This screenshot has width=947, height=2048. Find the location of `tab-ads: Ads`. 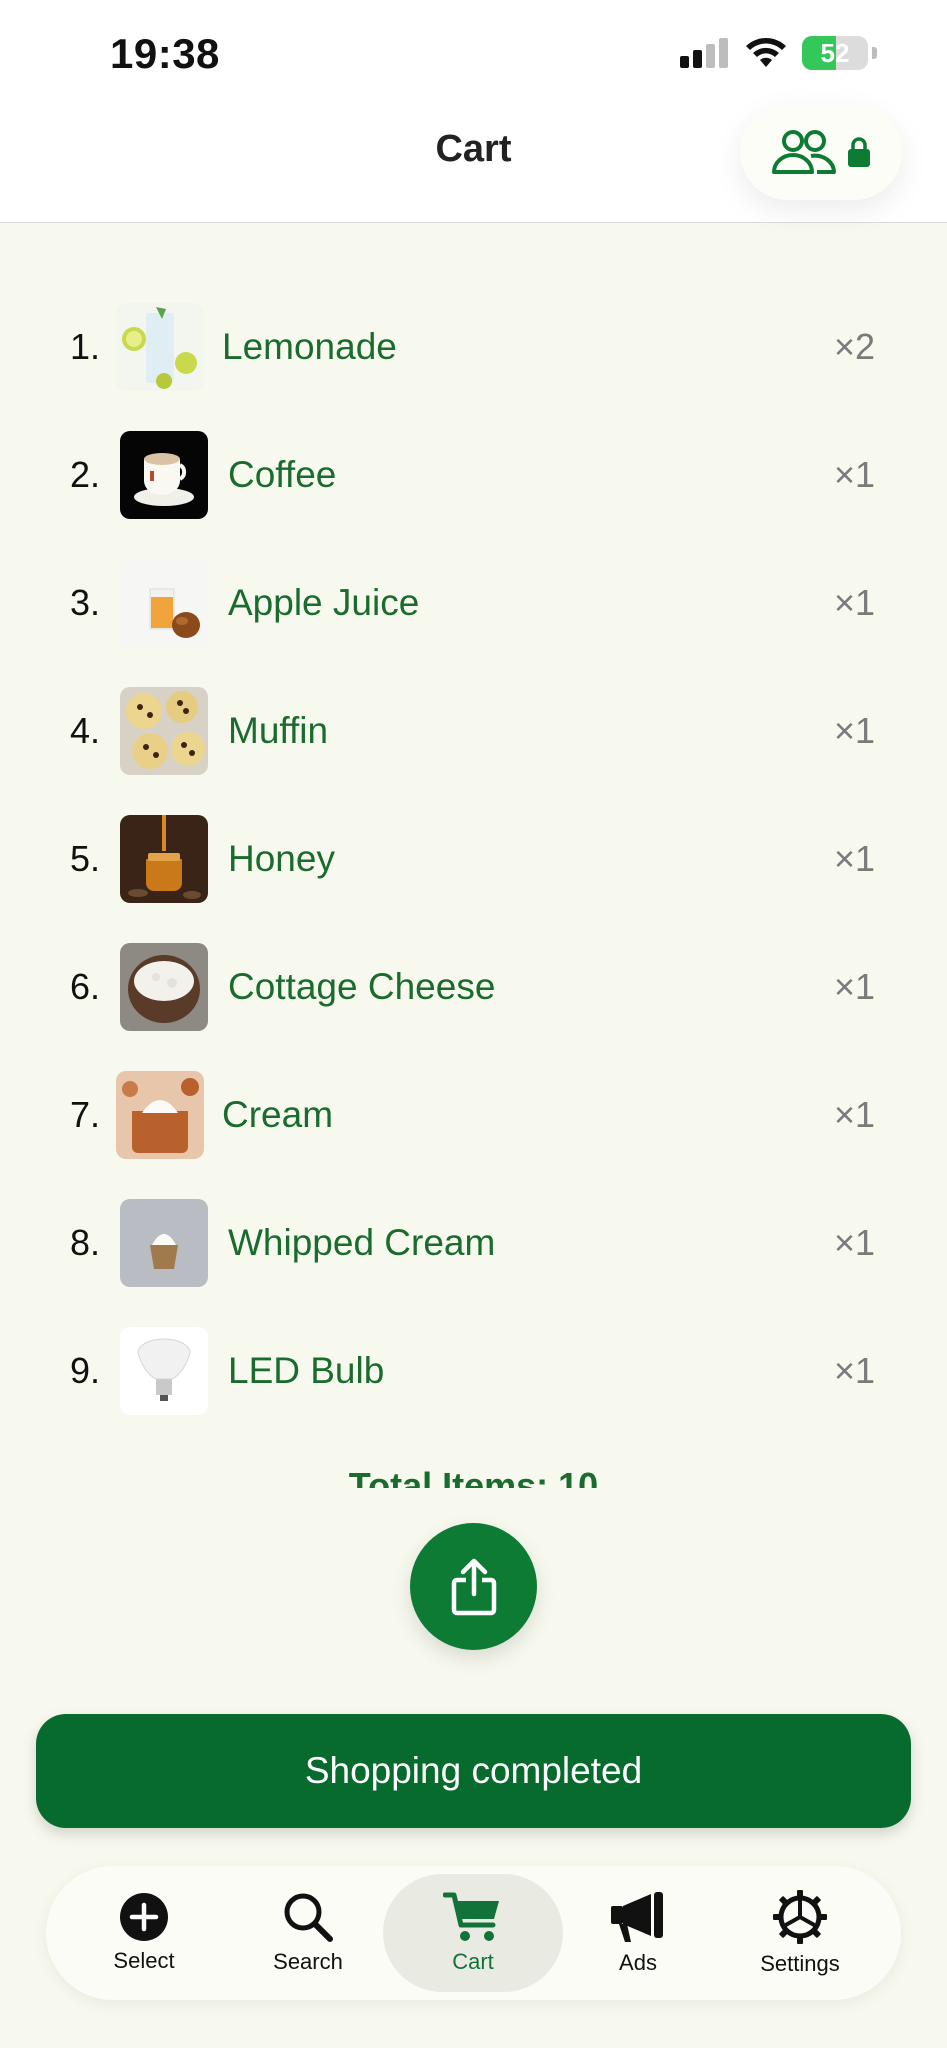

tab-ads: Ads is located at coordinates (638, 1933).